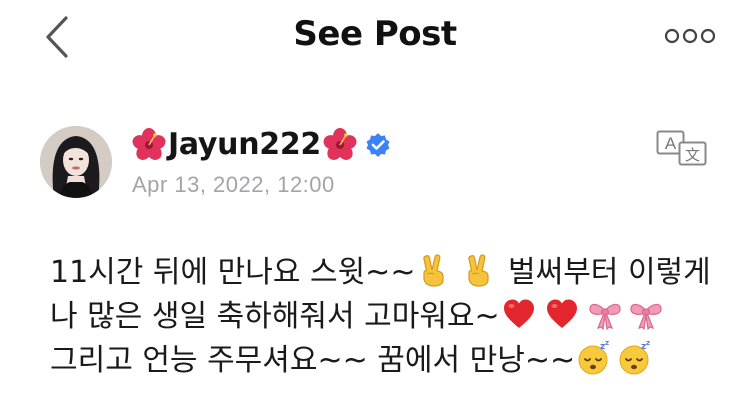 The height and width of the screenshot is (419, 750). I want to click on post-line-2: 나 많은 생일 축하해줘서 고마워요~, so click(380, 318).